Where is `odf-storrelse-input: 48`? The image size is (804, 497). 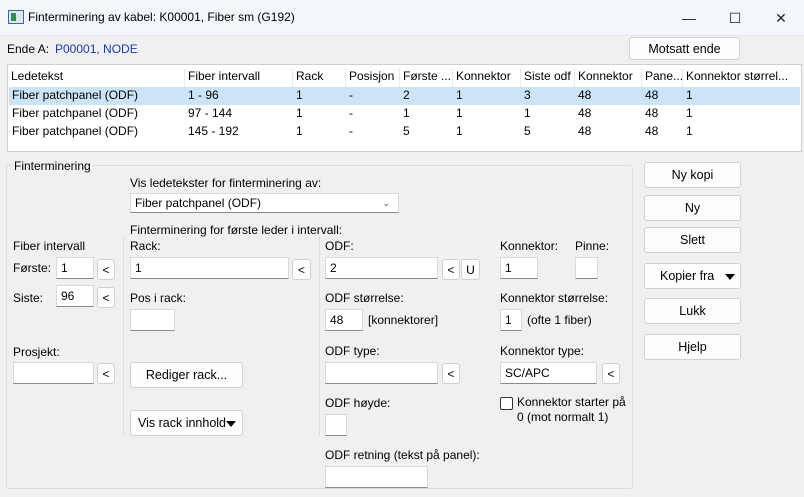
odf-storrelse-input: 48 is located at coordinates (344, 320).